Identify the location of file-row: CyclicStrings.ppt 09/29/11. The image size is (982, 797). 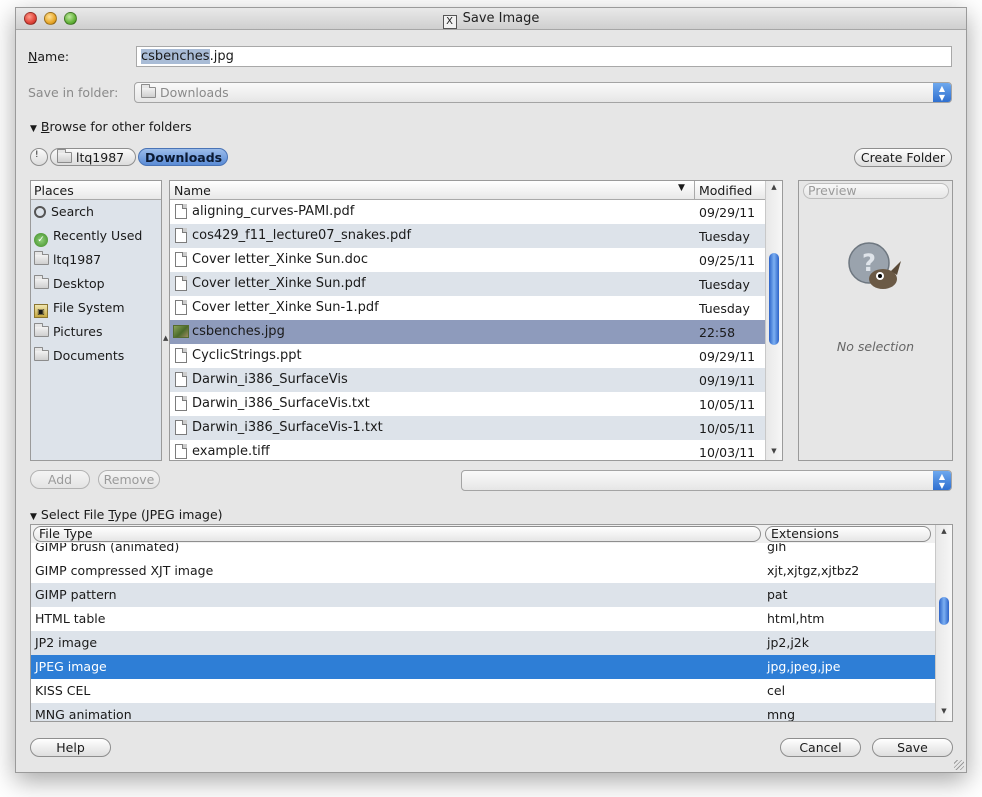
(468, 356).